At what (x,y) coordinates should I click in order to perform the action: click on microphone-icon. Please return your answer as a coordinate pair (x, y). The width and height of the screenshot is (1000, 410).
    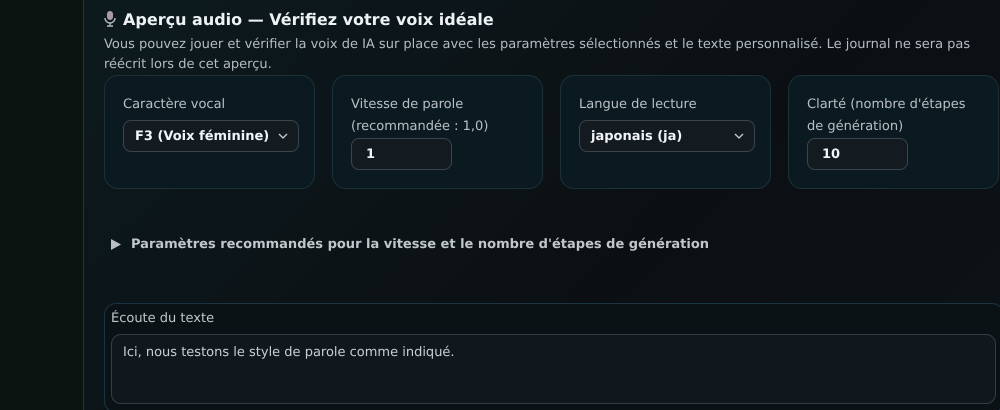
    Looking at the image, I should click on (110, 19).